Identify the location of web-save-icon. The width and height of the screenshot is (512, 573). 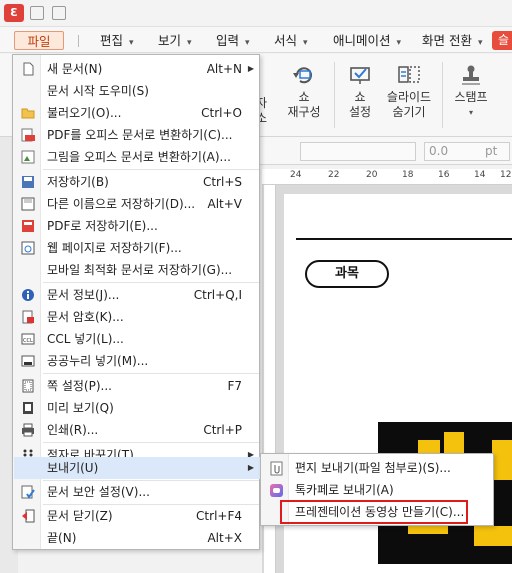
(28, 248).